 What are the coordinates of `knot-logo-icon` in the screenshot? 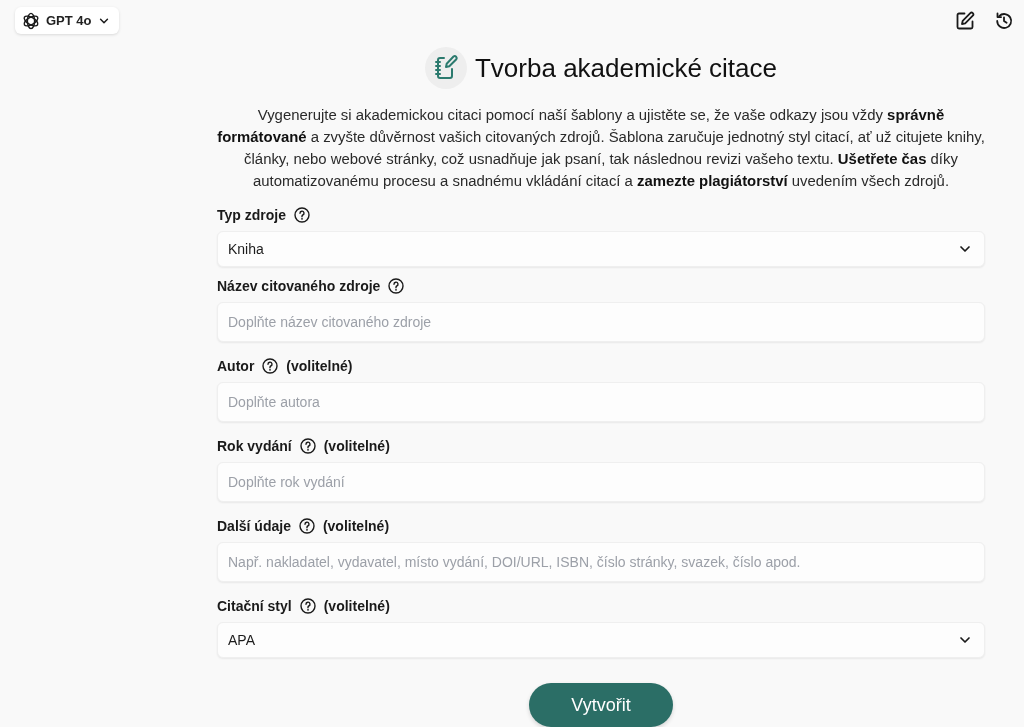 It's located at (31, 20).